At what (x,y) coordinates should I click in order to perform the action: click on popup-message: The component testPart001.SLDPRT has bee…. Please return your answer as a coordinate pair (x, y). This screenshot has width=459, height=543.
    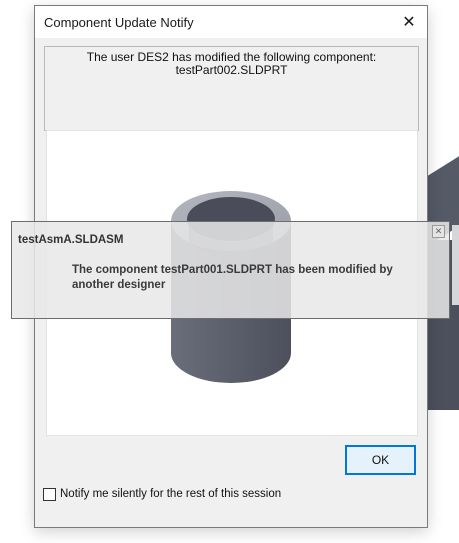
    Looking at the image, I should click on (232, 277).